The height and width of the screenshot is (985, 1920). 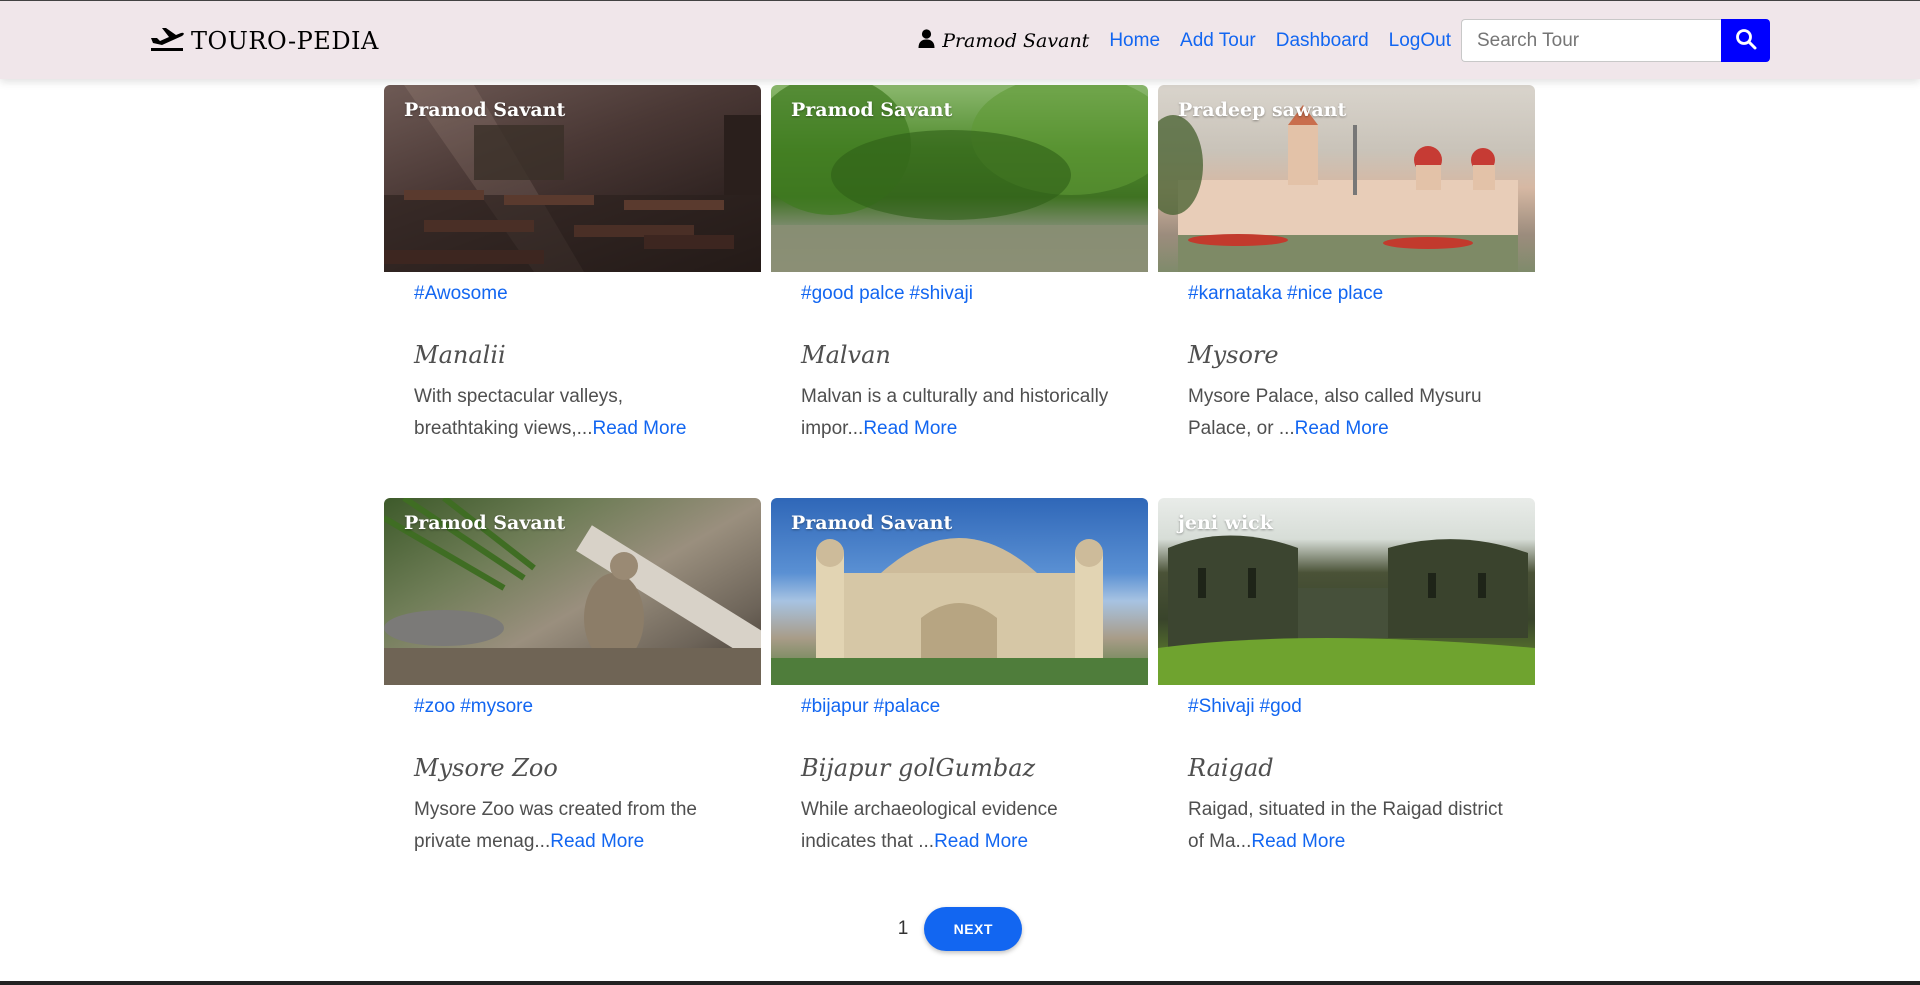 I want to click on tag-link: #good palce, so click(x=853, y=293).